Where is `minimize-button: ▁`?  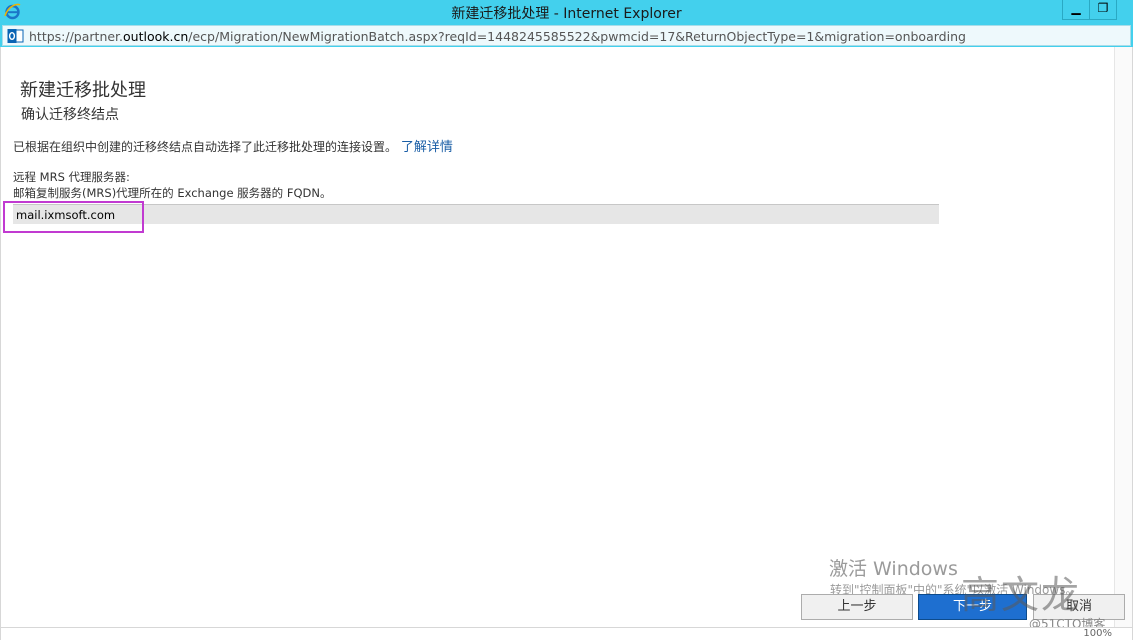 minimize-button: ▁ is located at coordinates (1076, 10).